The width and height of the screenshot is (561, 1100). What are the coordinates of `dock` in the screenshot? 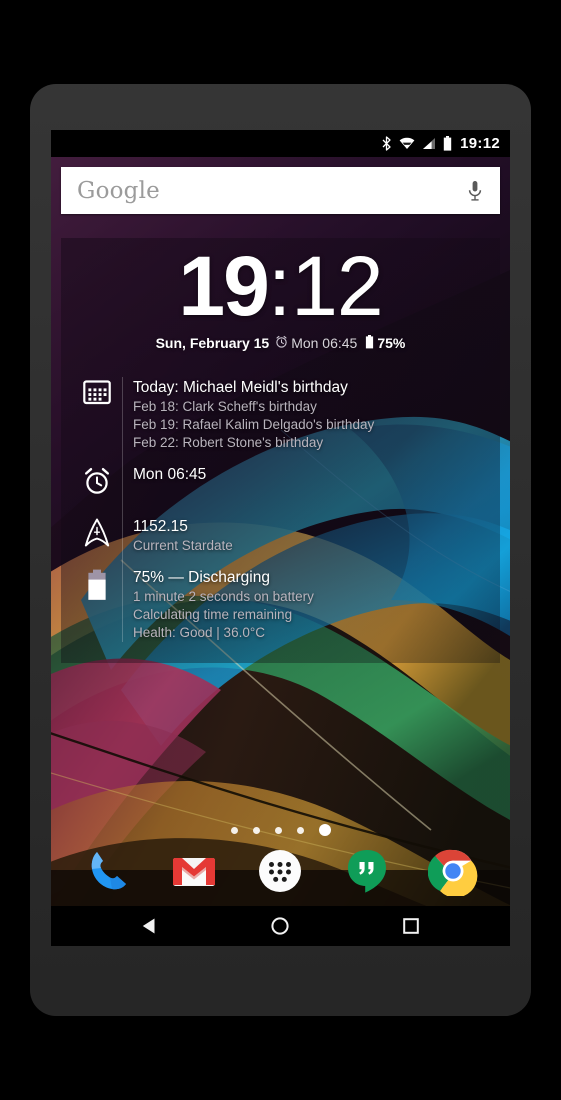 It's located at (280, 871).